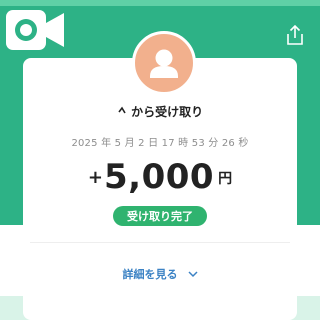 The image size is (320, 320). I want to click on transaction-timestamp: 2025 年 5 月 2 日 17 時 53 分 26 秒, so click(160, 143).